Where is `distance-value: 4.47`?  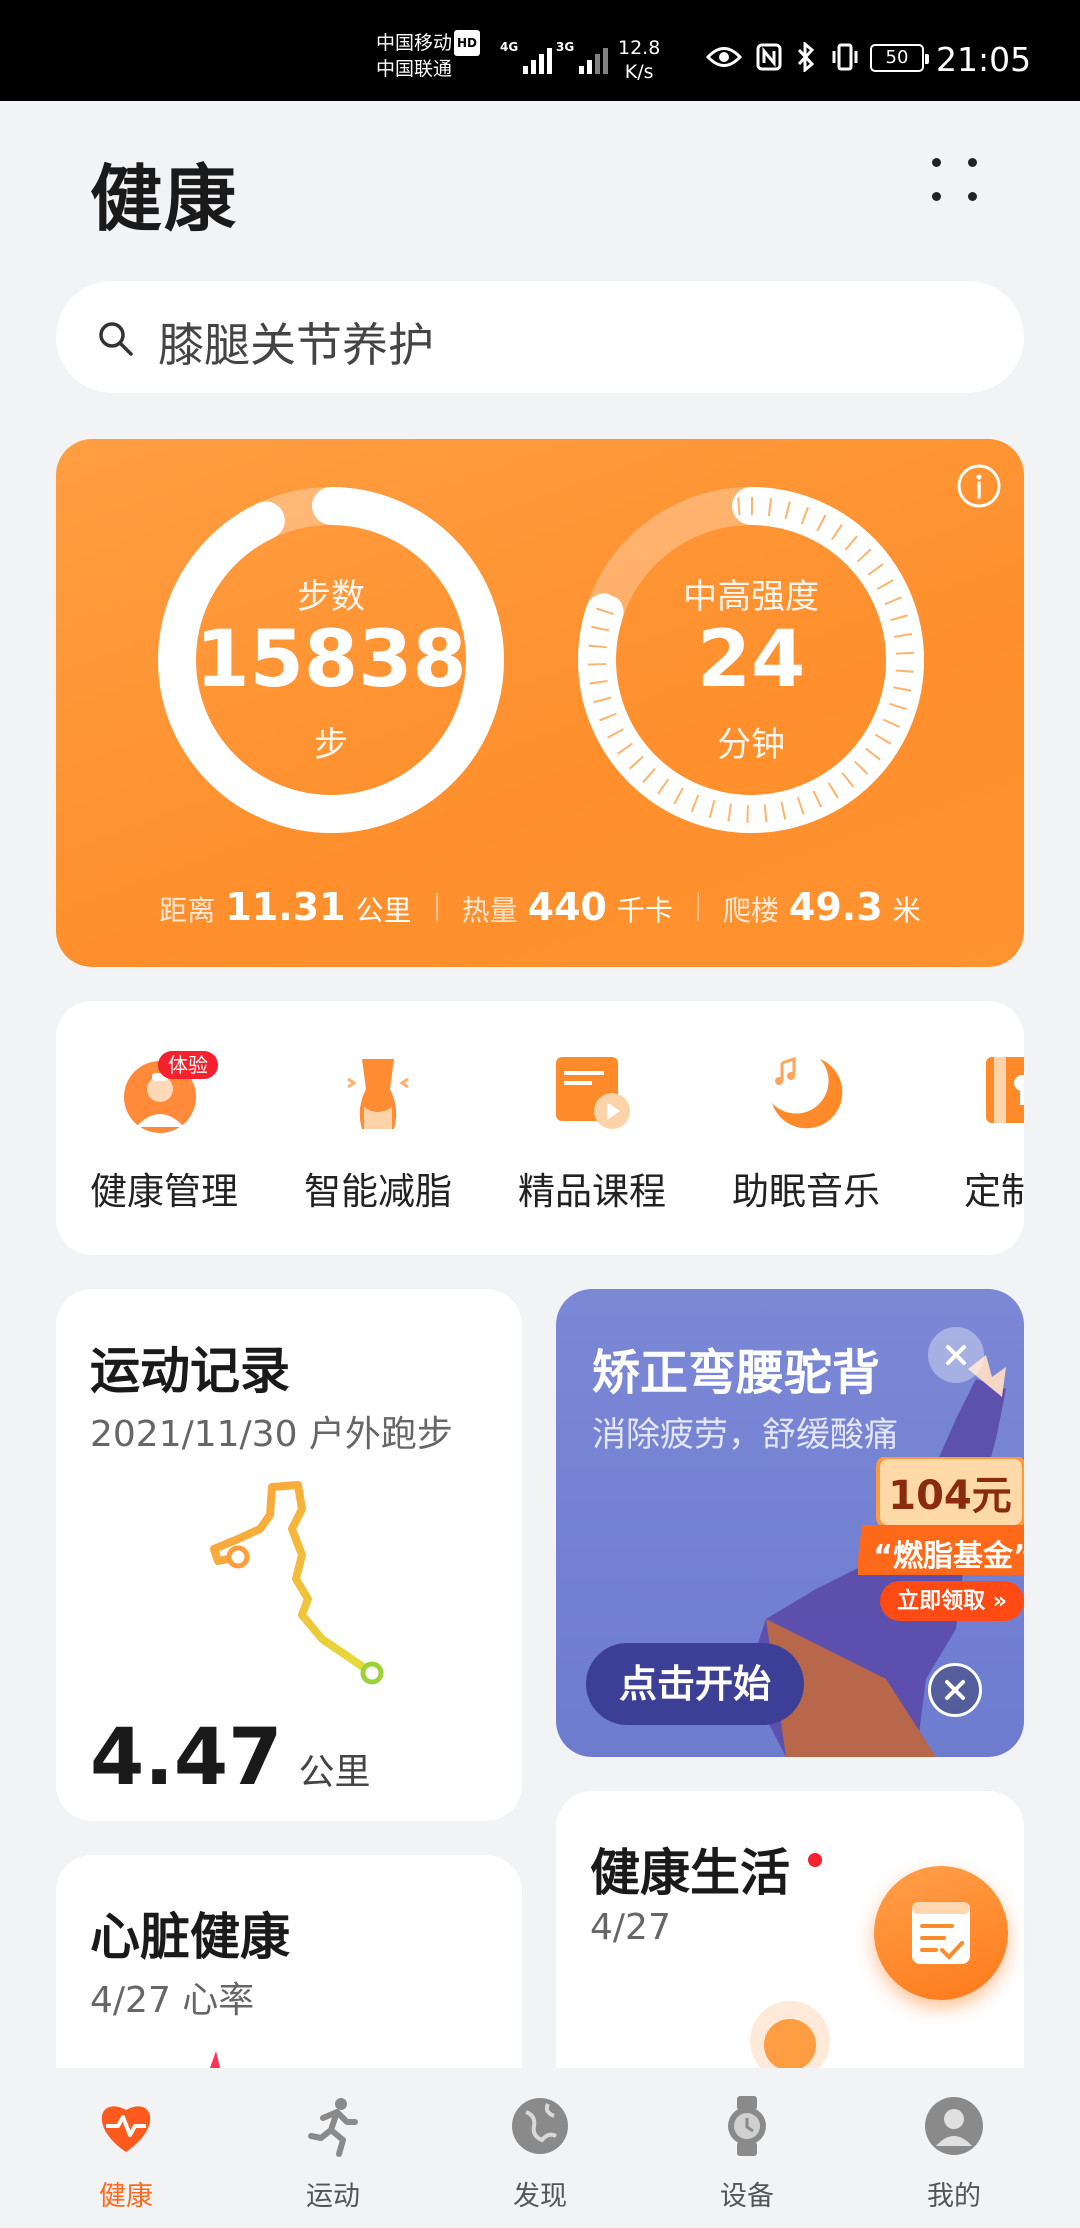 distance-value: 4.47 is located at coordinates (186, 1758).